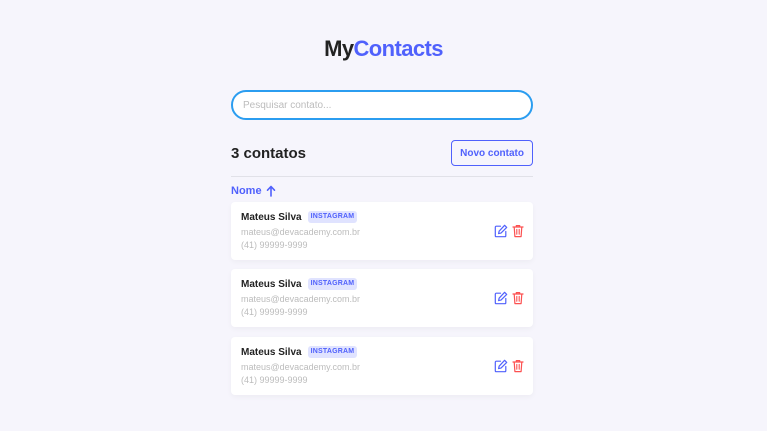  I want to click on sort-by-name-button: Nome, so click(253, 191).